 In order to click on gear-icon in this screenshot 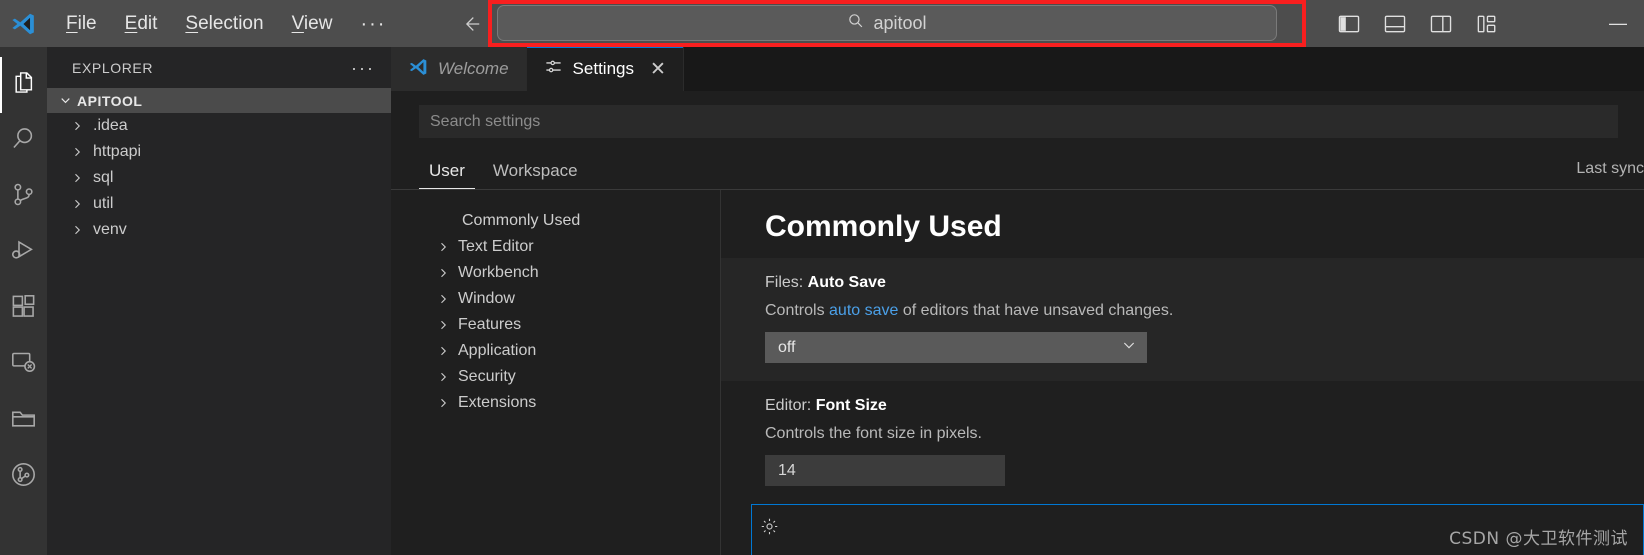, I will do `click(769, 529)`.